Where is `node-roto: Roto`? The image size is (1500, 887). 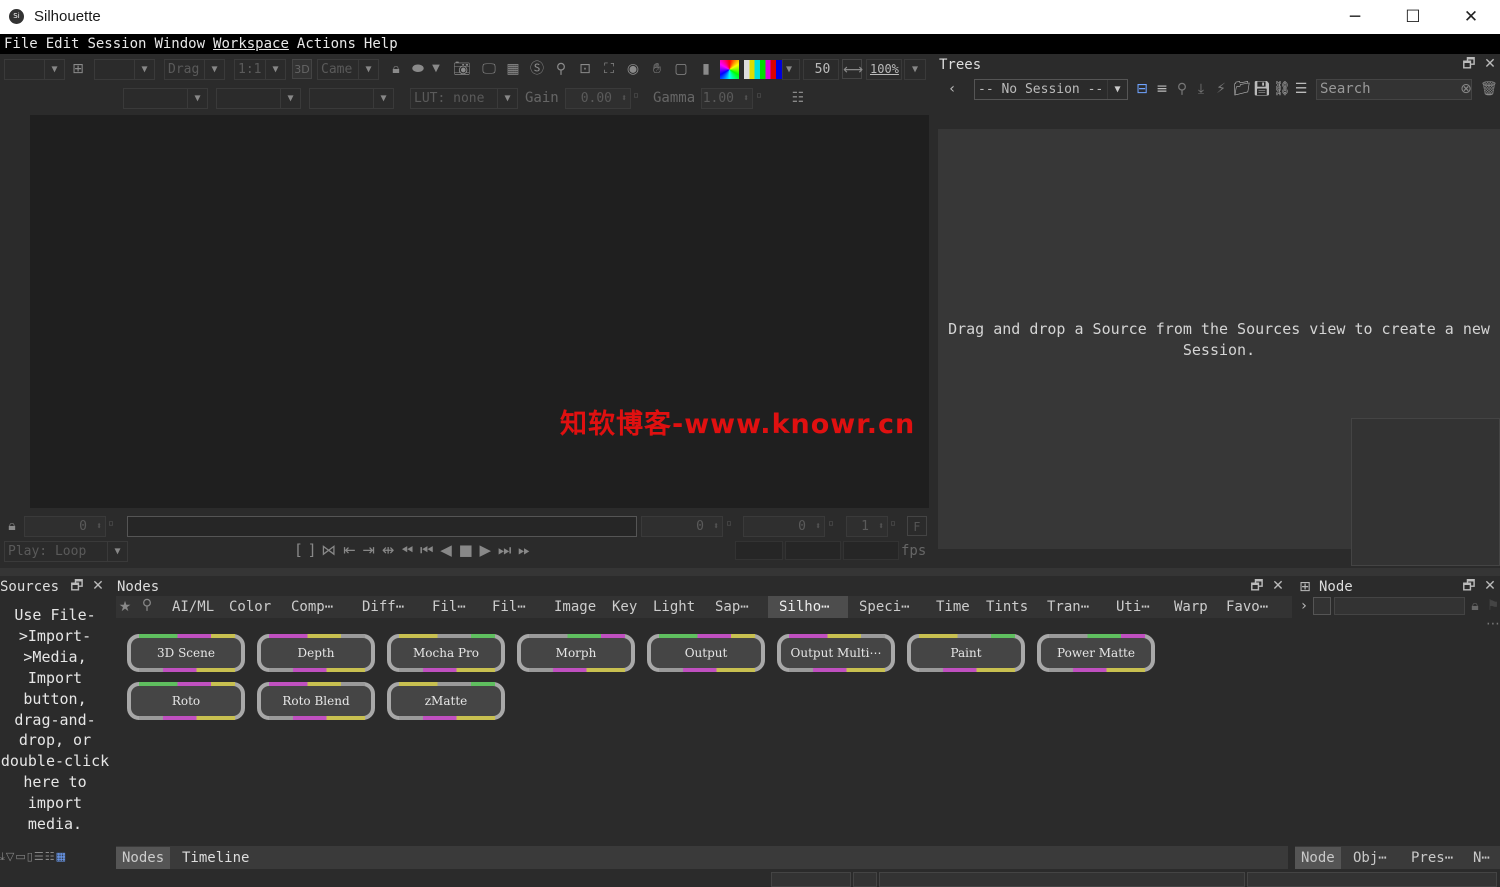 node-roto: Roto is located at coordinates (186, 701).